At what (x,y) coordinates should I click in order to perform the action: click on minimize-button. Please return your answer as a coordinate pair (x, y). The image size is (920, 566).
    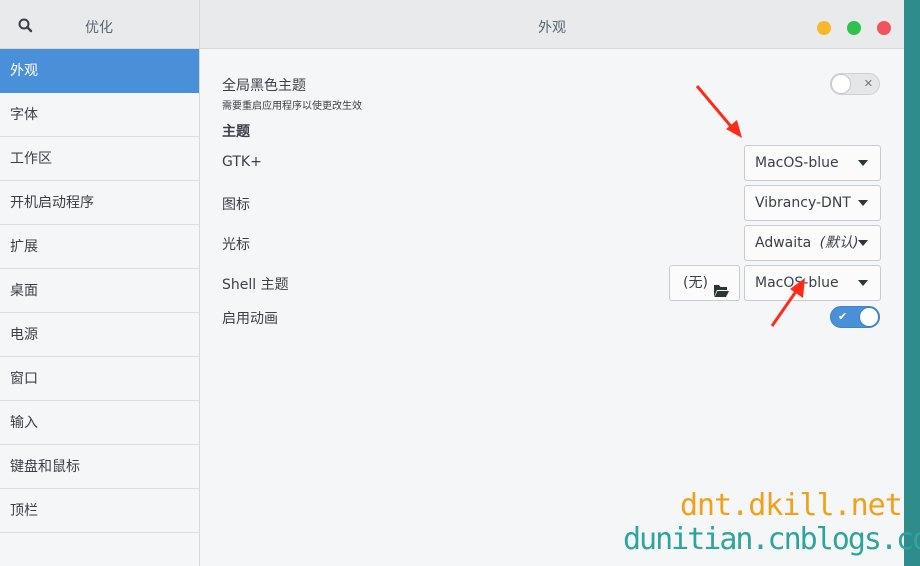
    Looking at the image, I should click on (824, 28).